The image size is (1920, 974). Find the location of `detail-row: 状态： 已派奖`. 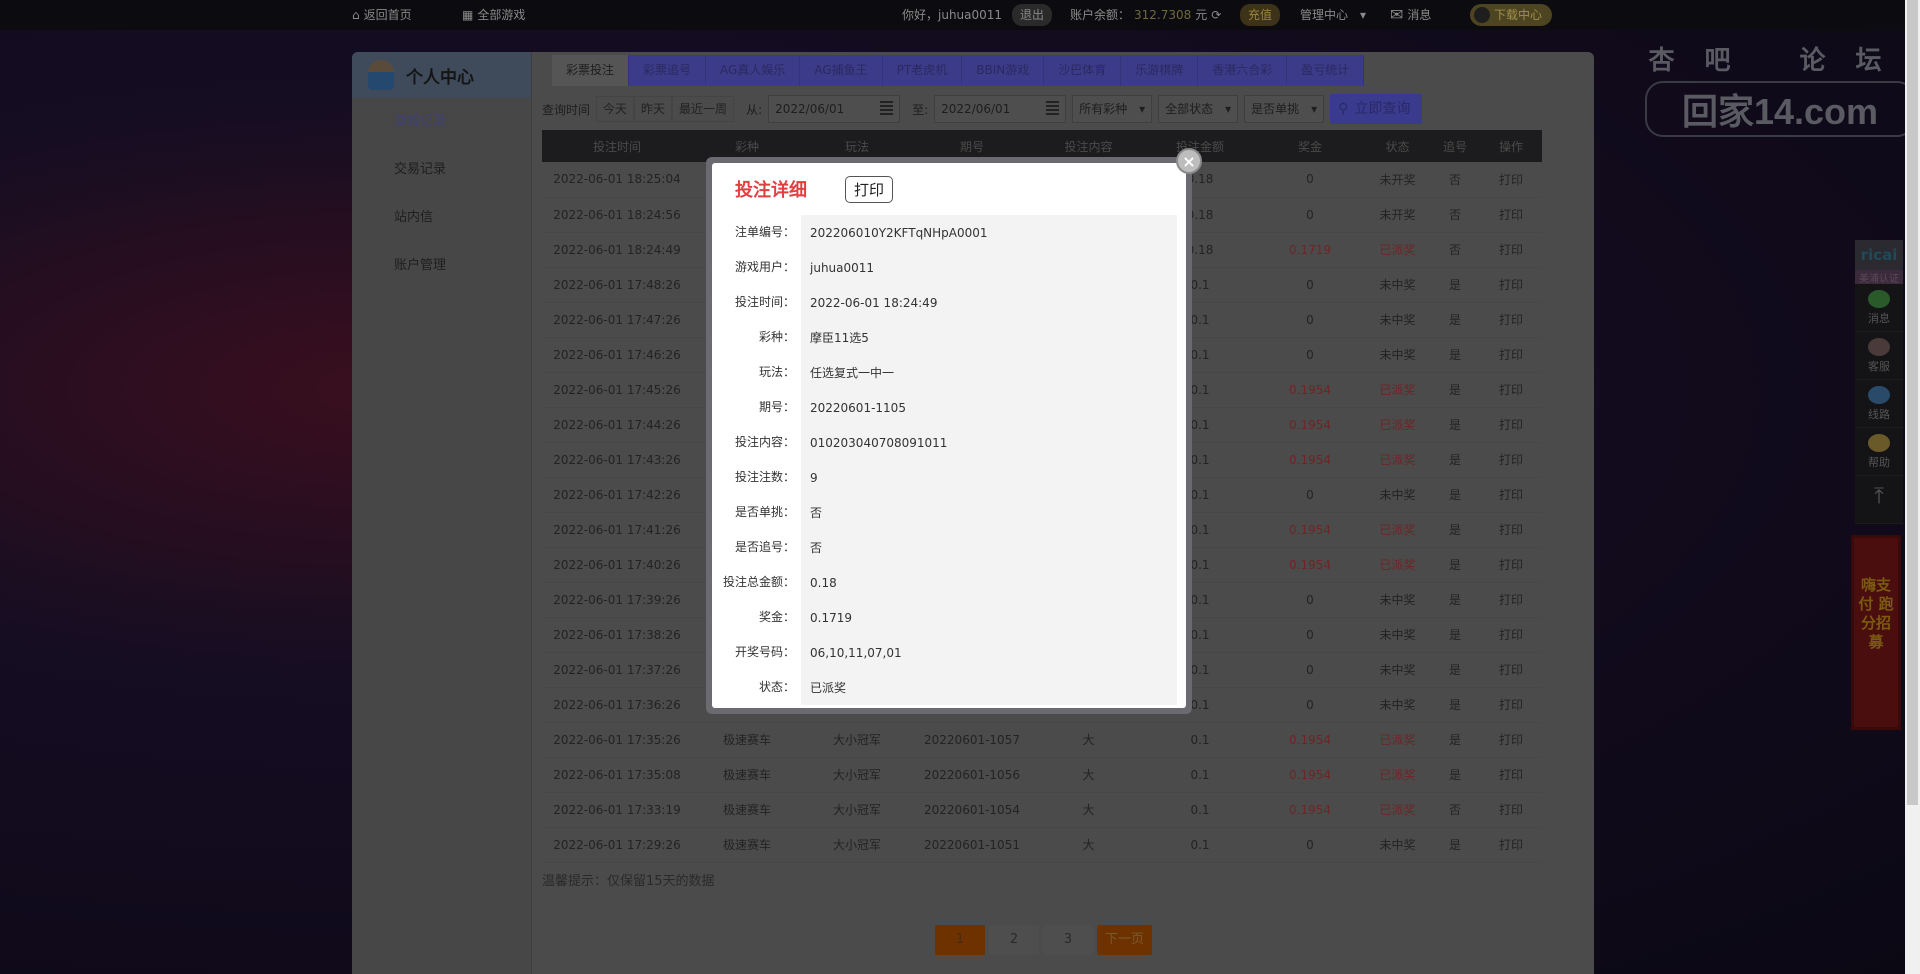

detail-row: 状态： 已派奖 is located at coordinates (949, 687).